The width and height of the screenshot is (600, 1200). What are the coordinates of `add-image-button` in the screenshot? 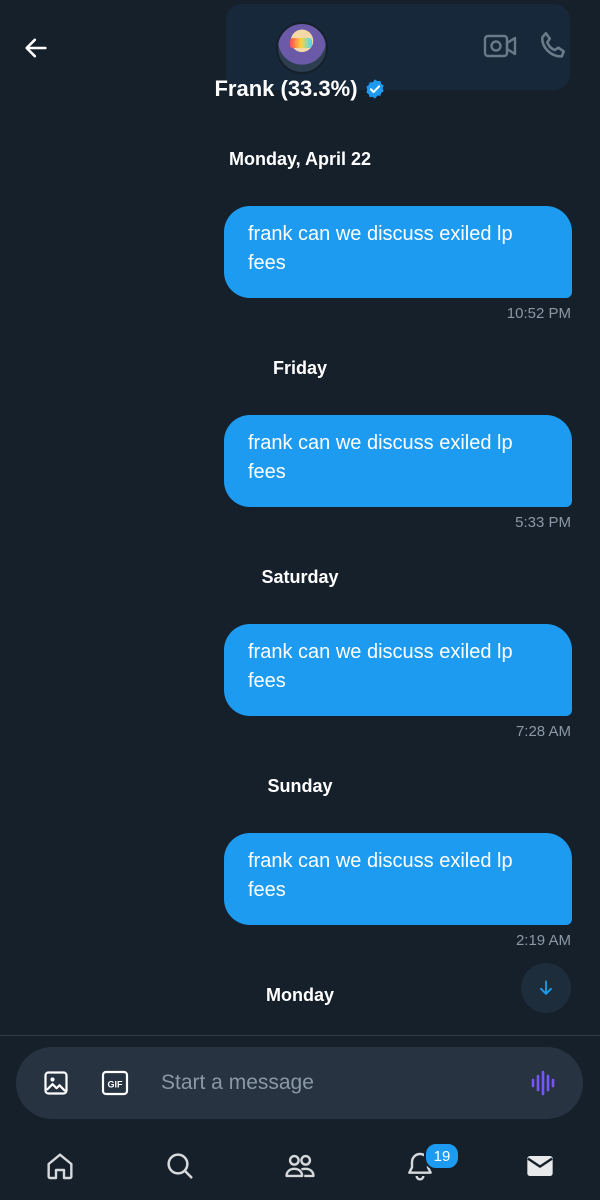 It's located at (56, 1083).